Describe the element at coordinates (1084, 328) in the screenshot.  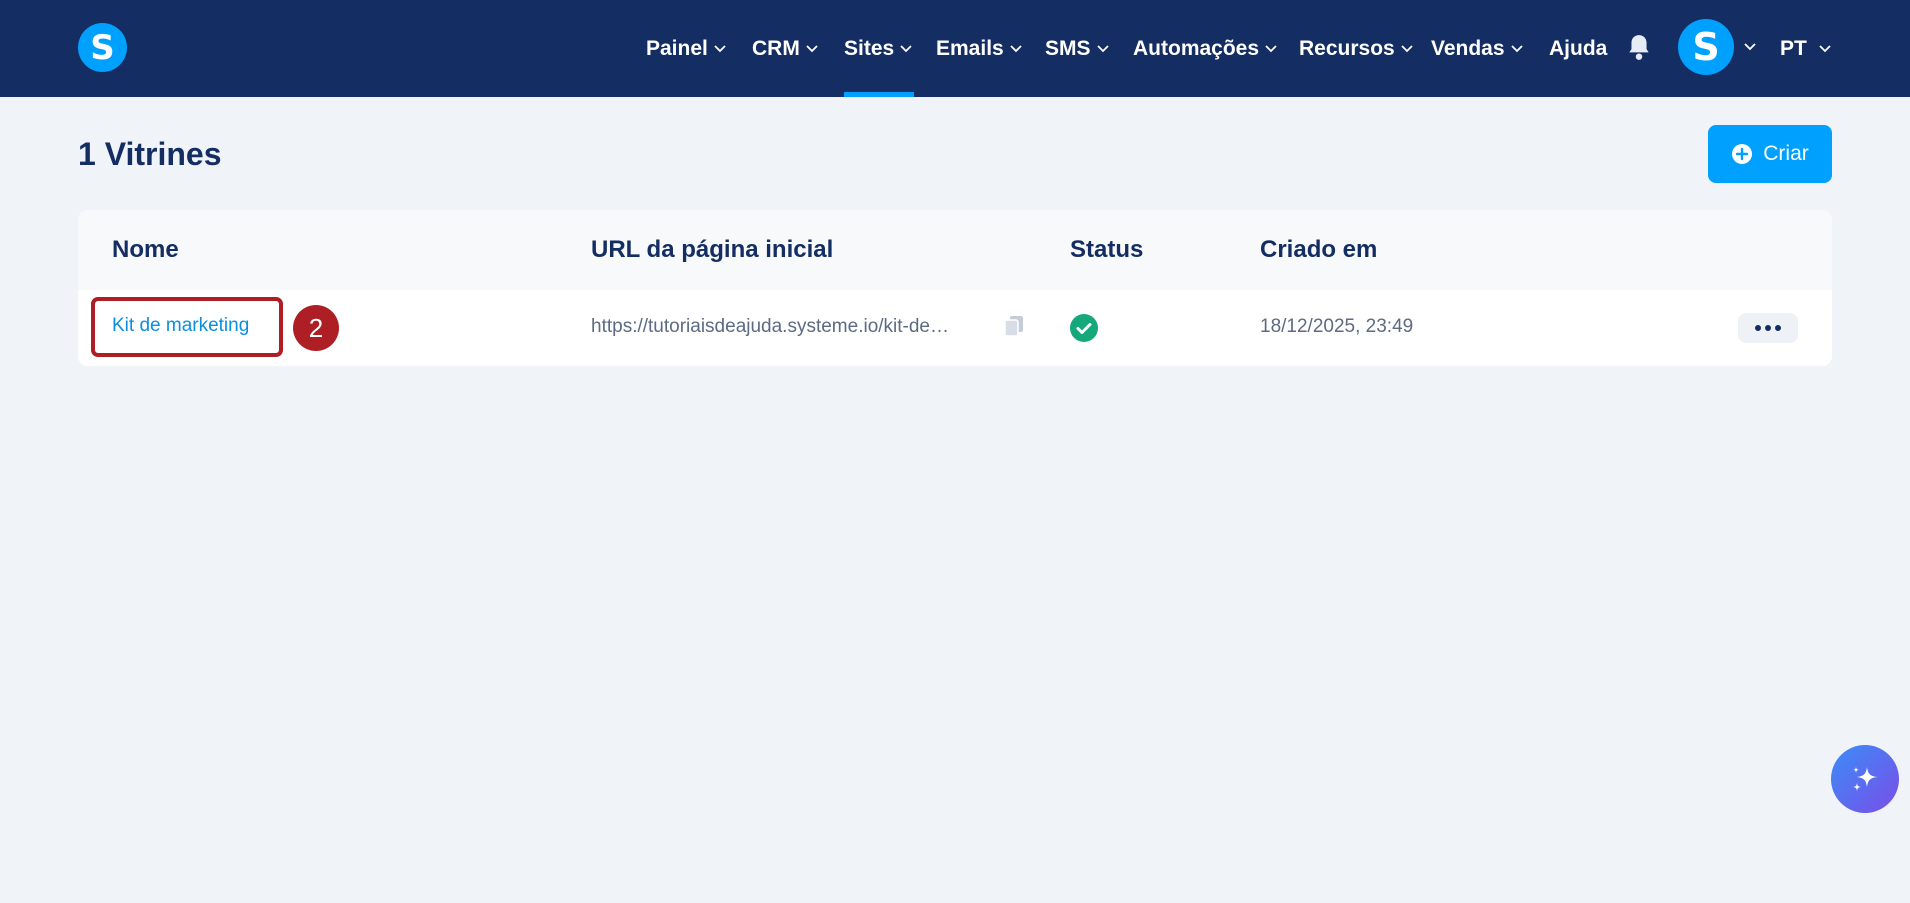
I see `status-active-check-icon` at that location.